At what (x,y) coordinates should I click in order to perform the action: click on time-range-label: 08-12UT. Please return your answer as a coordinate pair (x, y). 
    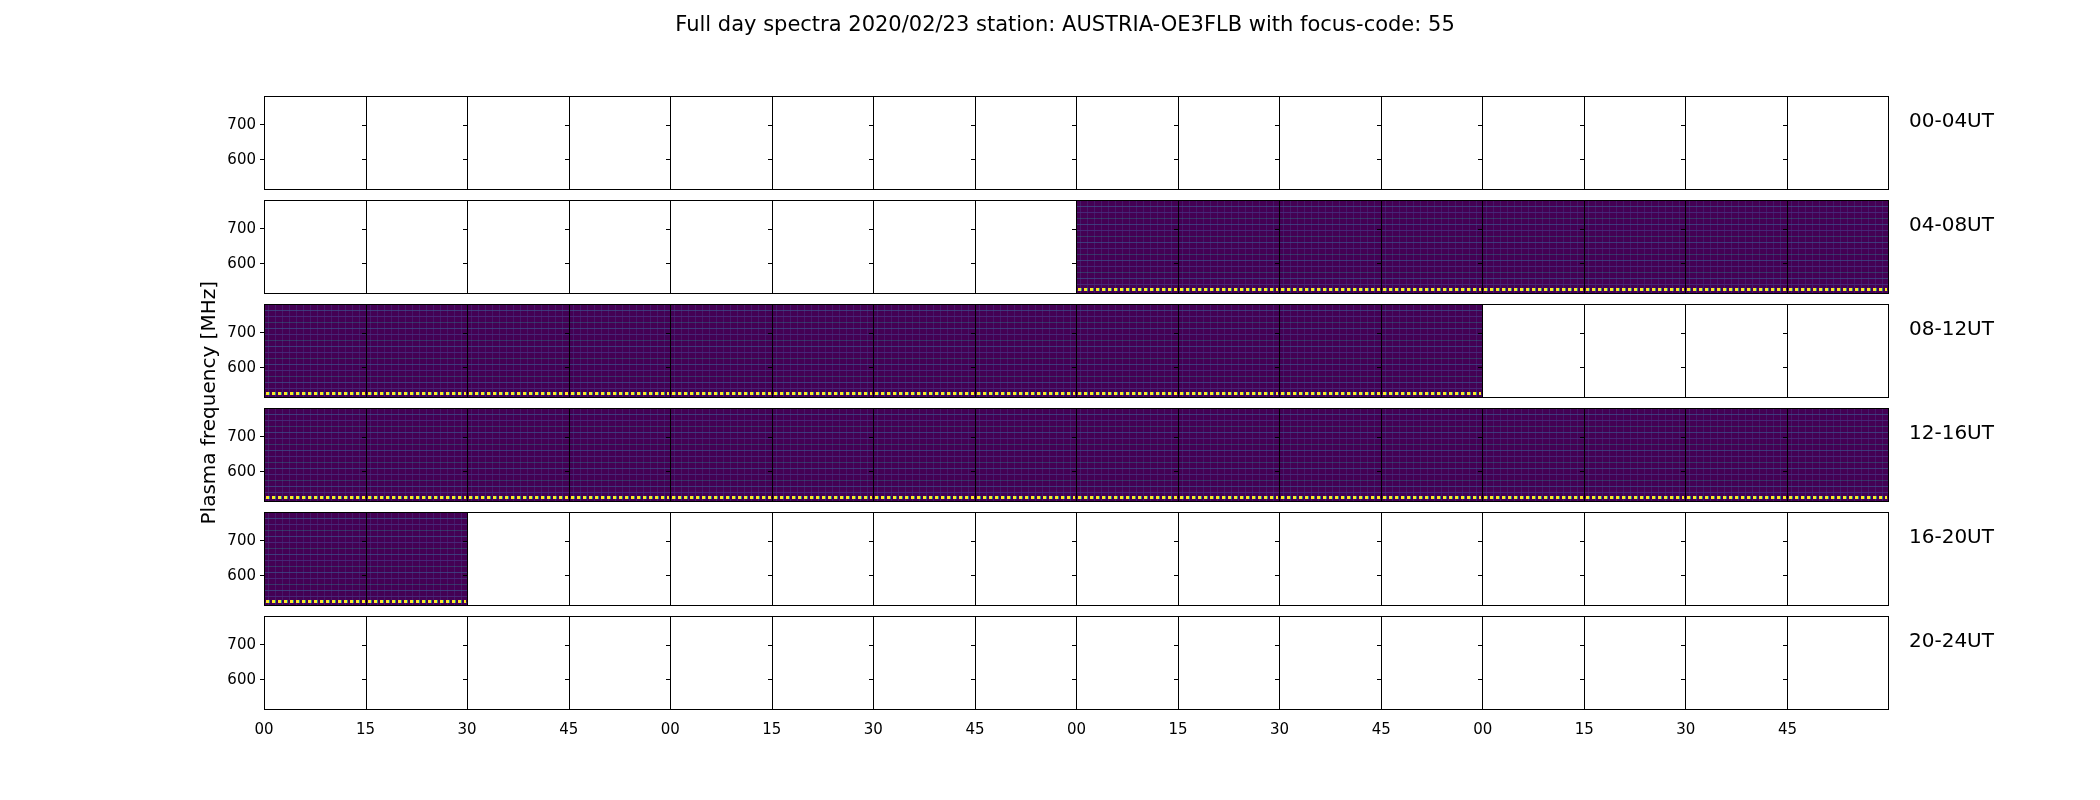
    Looking at the image, I should click on (1951, 328).